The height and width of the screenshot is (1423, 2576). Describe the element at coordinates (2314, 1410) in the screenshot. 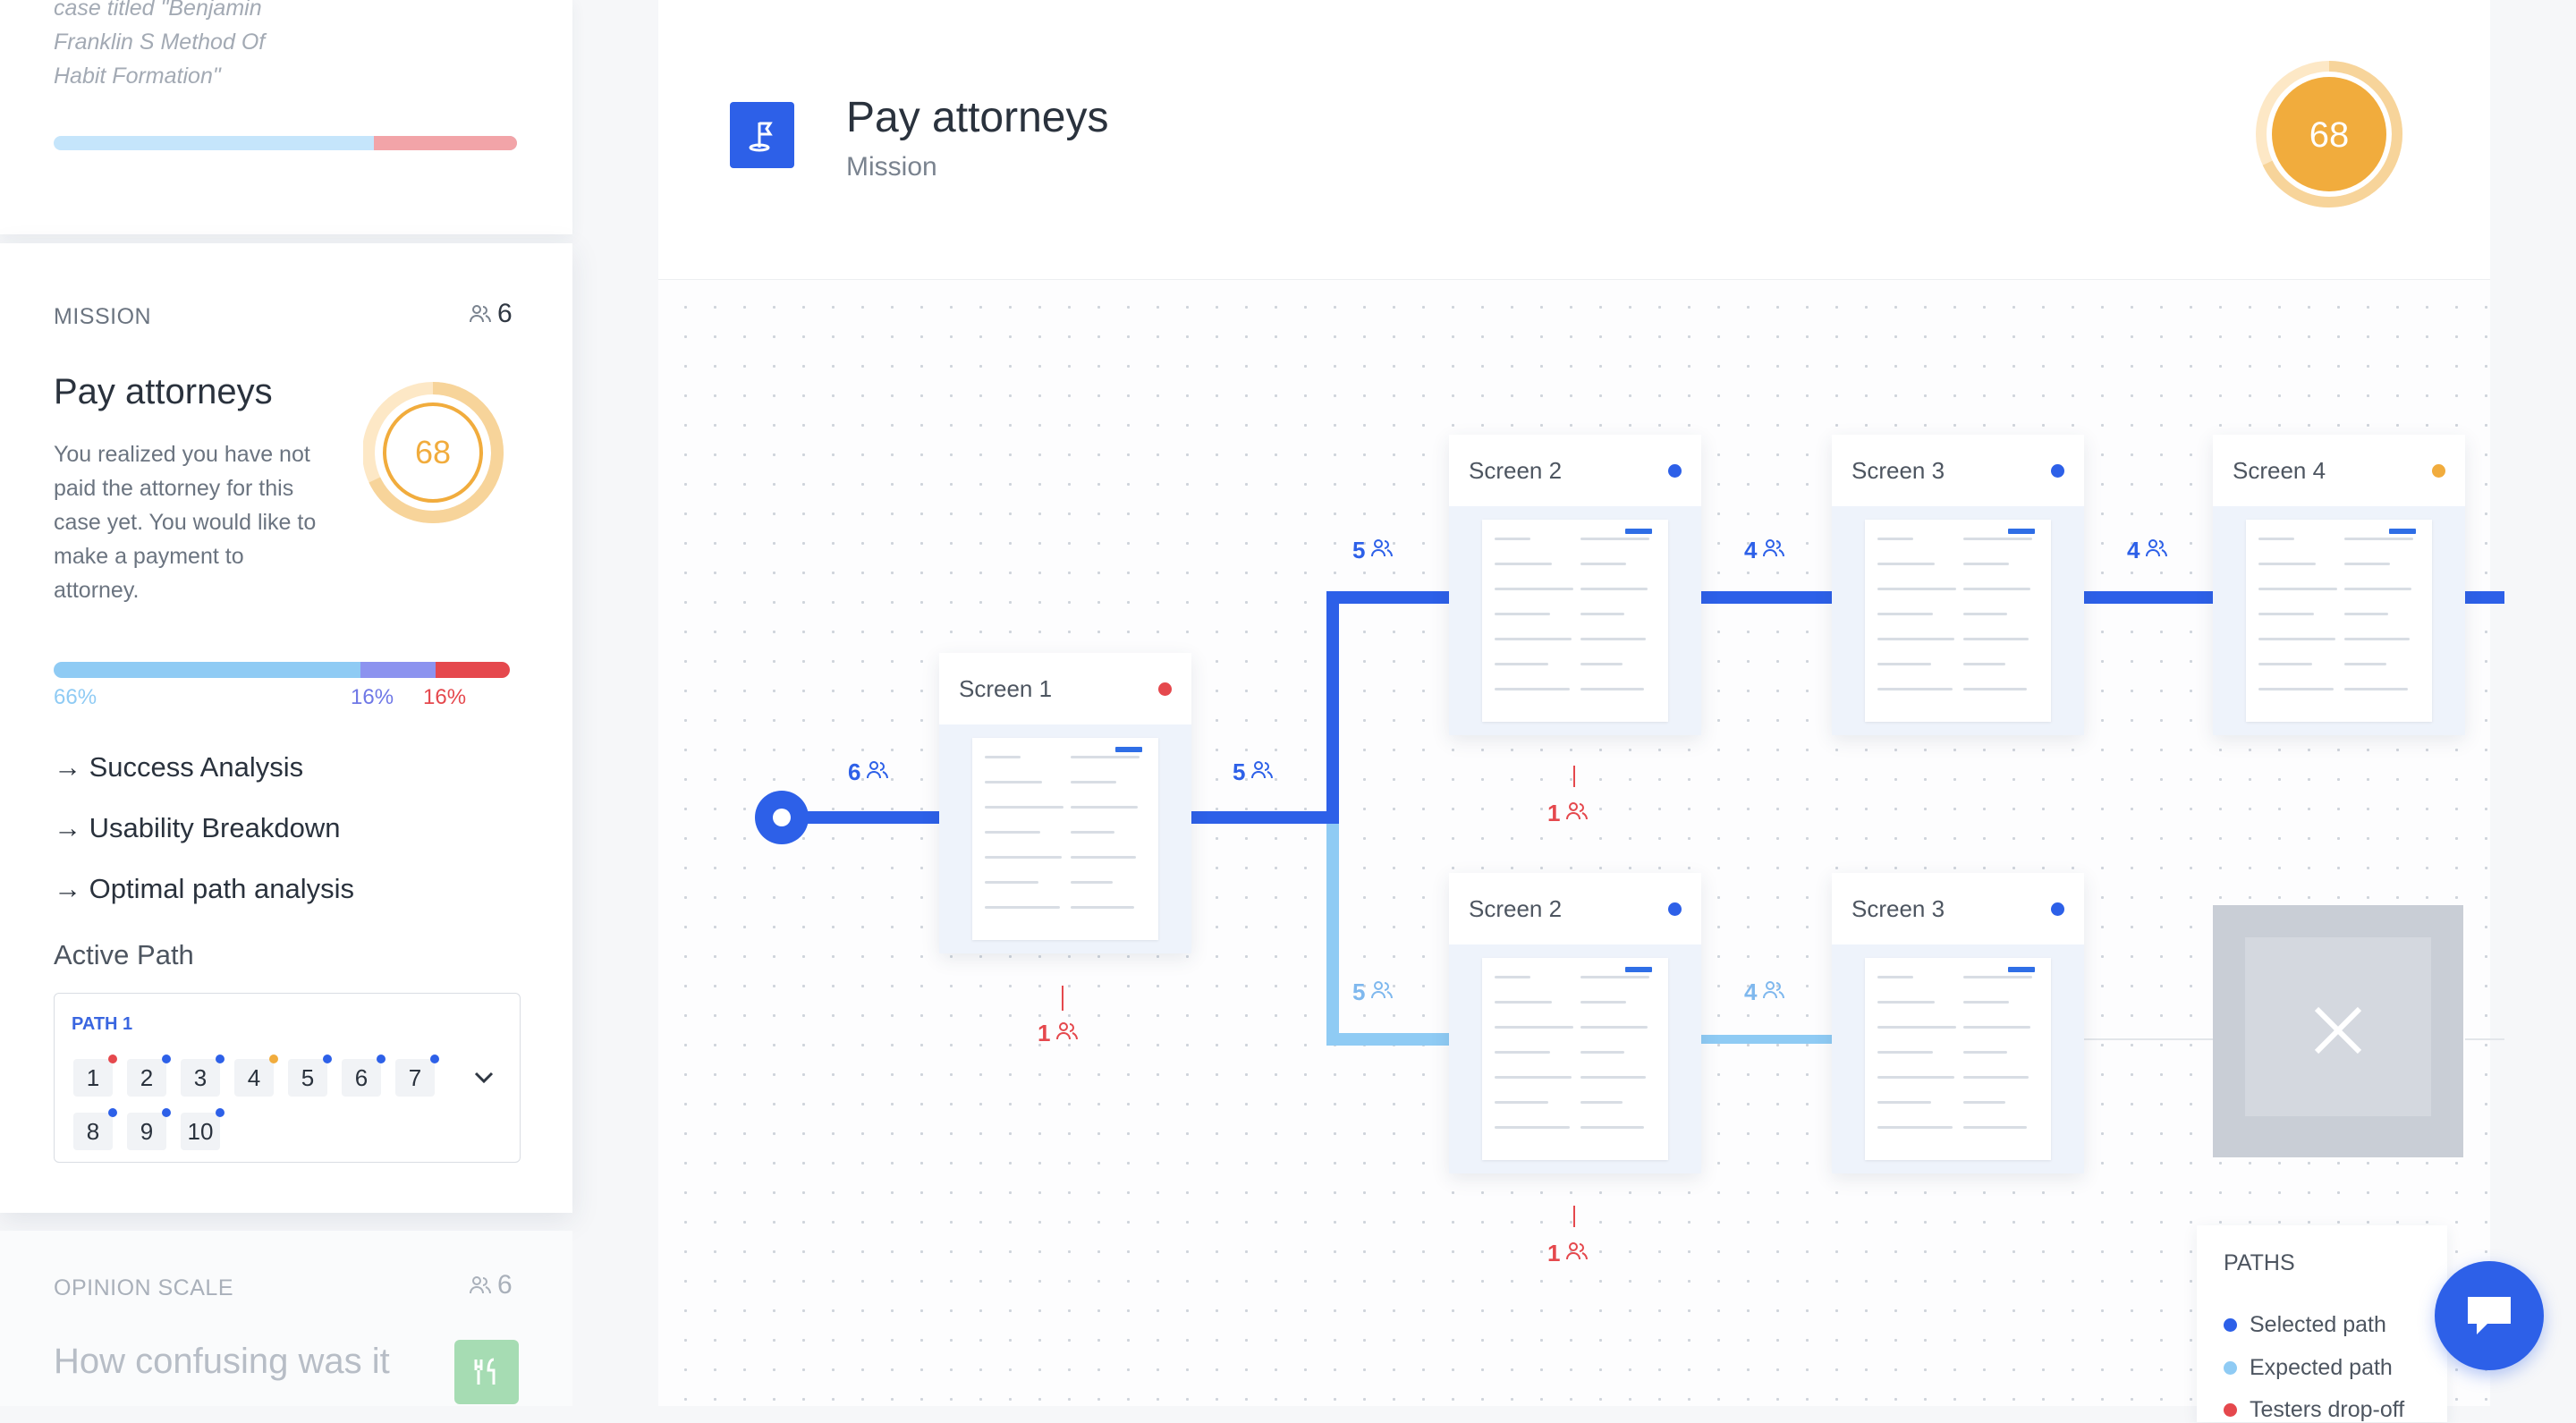

I see `legend-dropoff: Testers drop-off` at that location.